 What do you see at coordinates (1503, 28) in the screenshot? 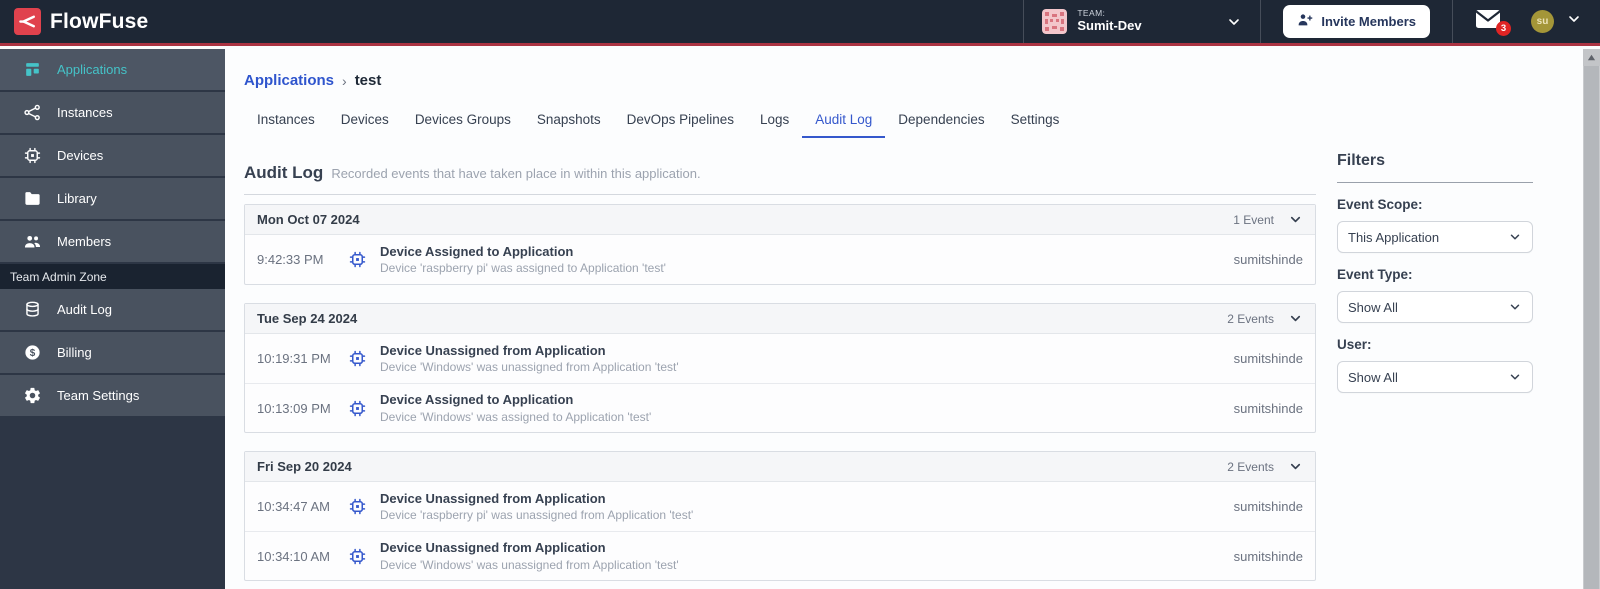
I see `notification-badge: 3` at bounding box center [1503, 28].